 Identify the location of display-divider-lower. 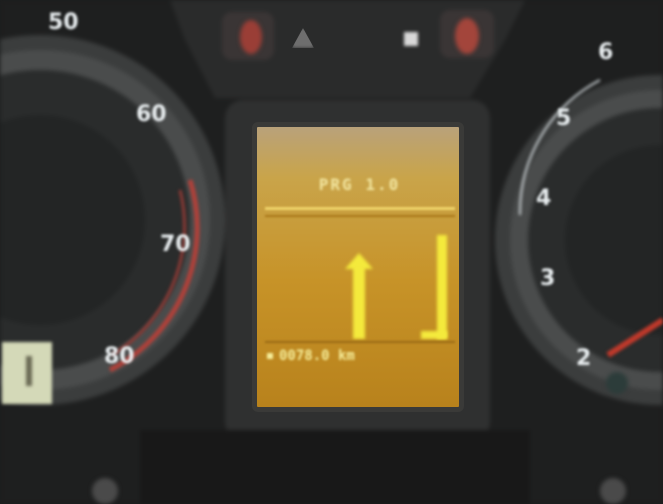
(360, 342).